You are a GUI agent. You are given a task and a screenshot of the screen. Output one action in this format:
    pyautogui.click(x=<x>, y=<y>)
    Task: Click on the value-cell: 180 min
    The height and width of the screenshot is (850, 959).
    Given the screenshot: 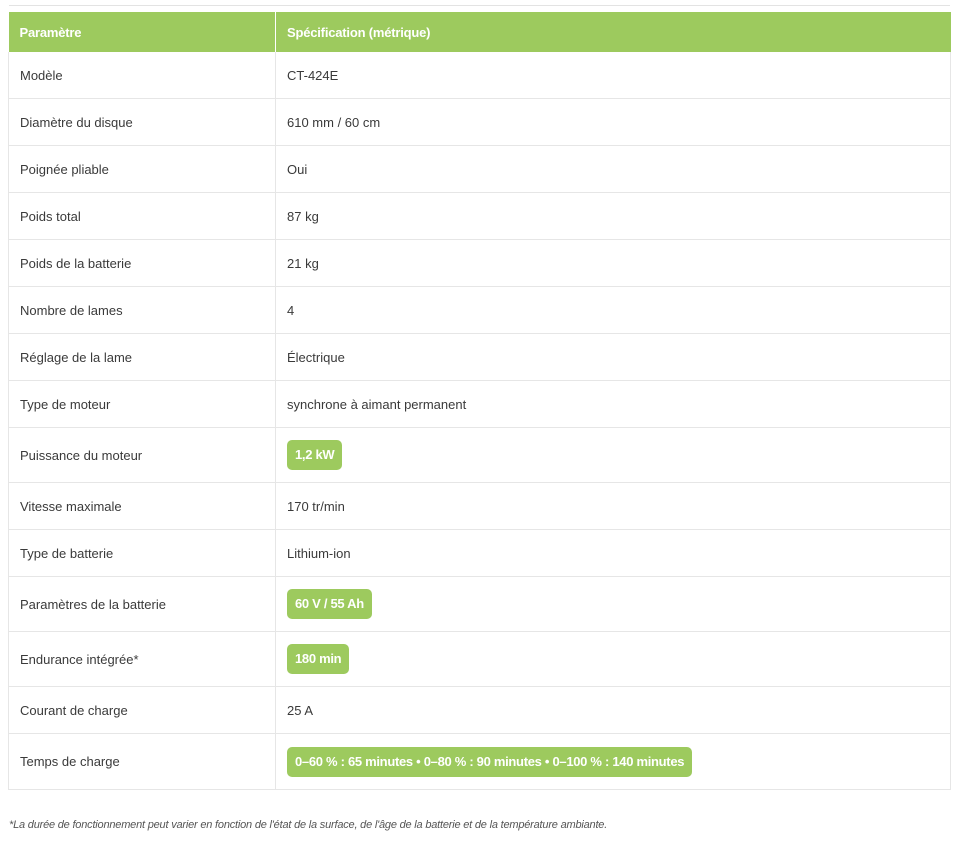 What is the action you would take?
    pyautogui.click(x=613, y=659)
    